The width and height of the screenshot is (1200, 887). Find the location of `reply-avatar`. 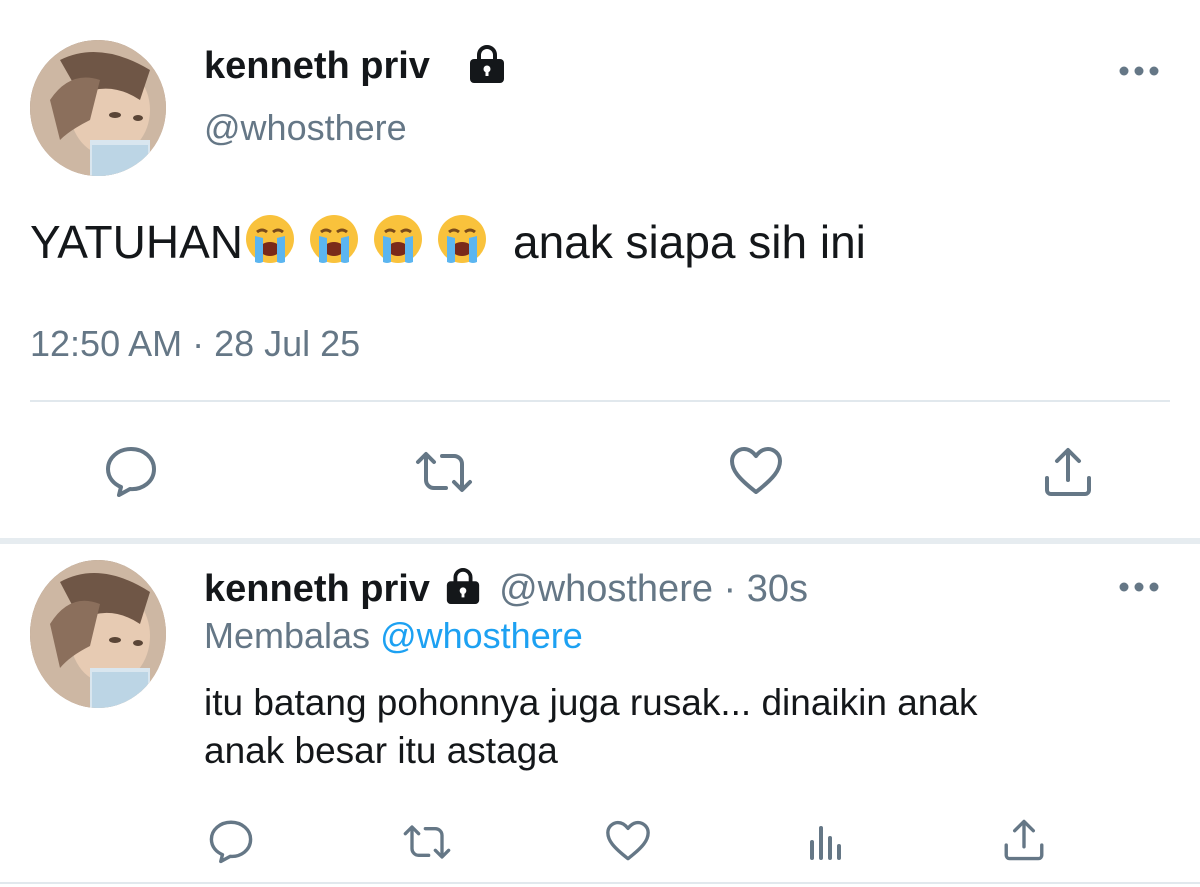

reply-avatar is located at coordinates (98, 634).